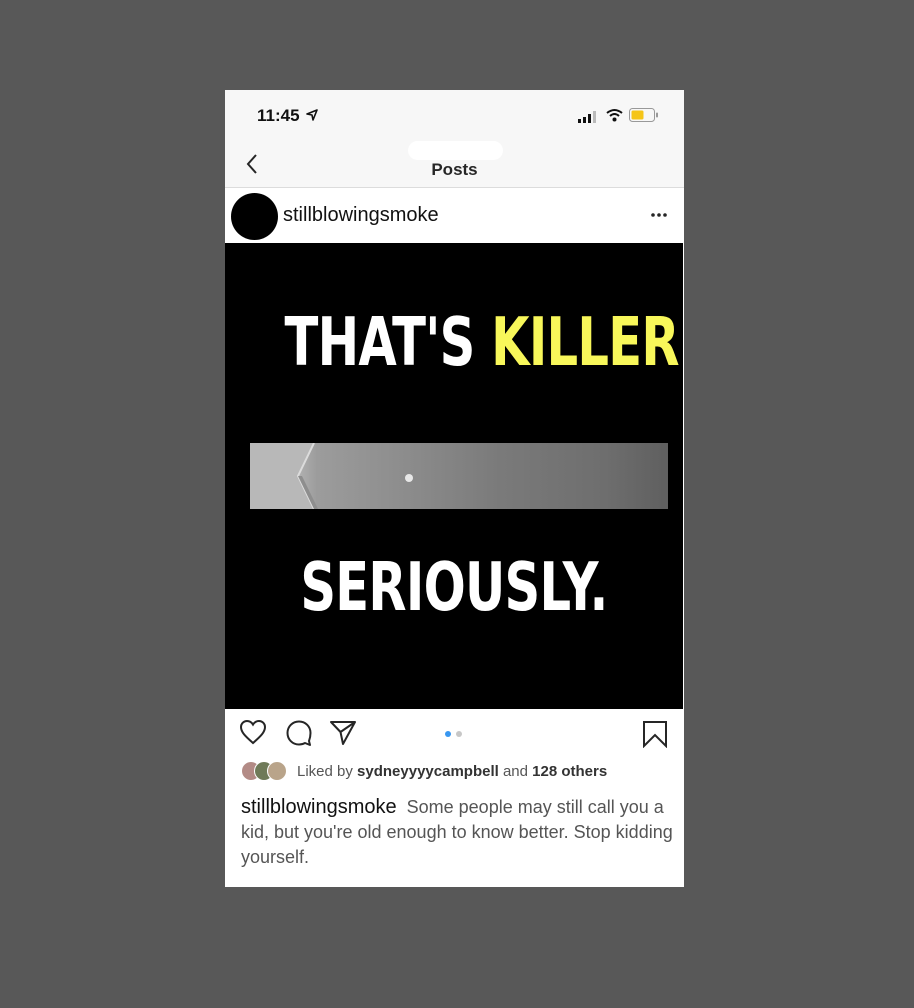 Image resolution: width=914 pixels, height=1008 pixels. What do you see at coordinates (361, 215) in the screenshot?
I see `post-username: stillblowingsmoke` at bounding box center [361, 215].